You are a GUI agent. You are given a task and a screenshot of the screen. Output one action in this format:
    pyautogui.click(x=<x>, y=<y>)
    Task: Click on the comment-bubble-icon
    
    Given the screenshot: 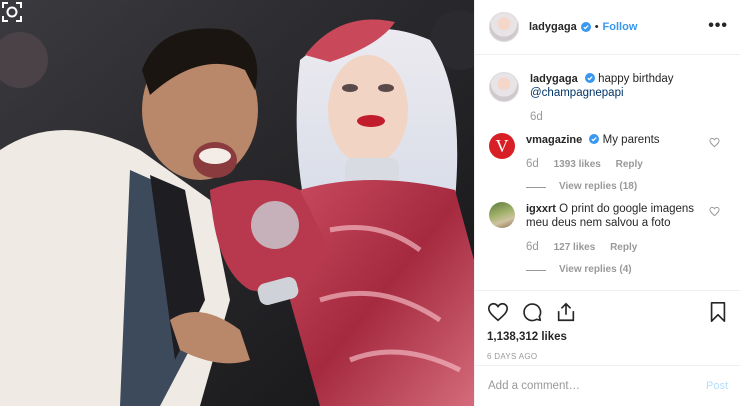 What is the action you would take?
    pyautogui.click(x=532, y=312)
    